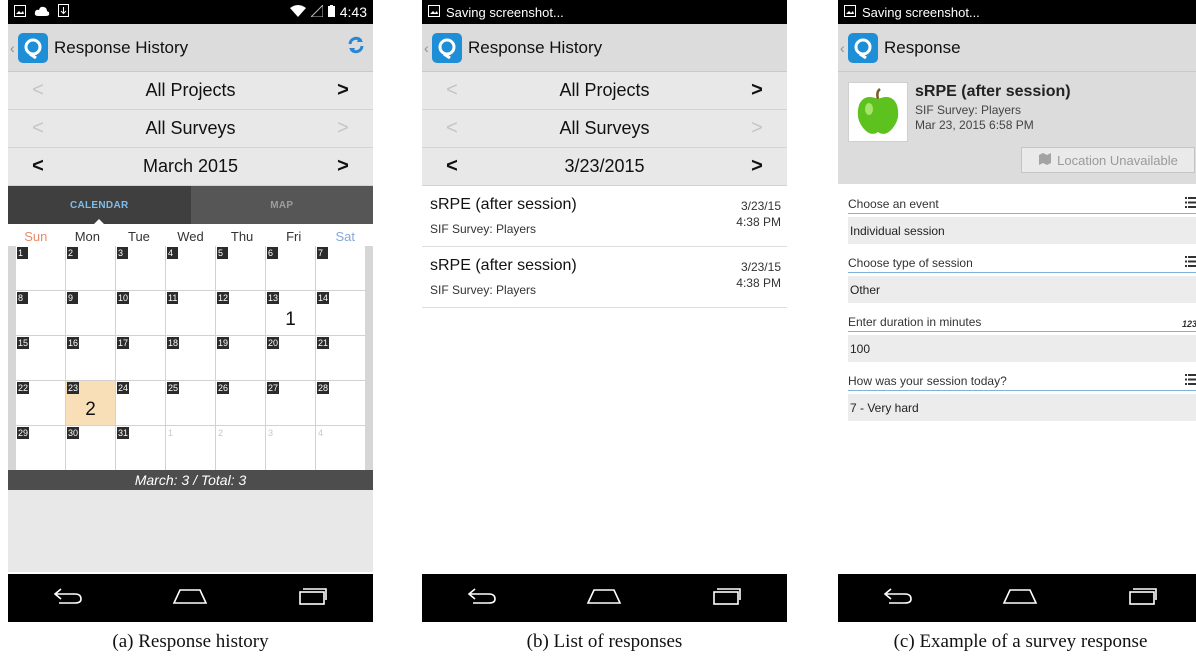 This screenshot has width=1196, height=659. What do you see at coordinates (242, 236) in the screenshot?
I see `weekday-label: Thu` at bounding box center [242, 236].